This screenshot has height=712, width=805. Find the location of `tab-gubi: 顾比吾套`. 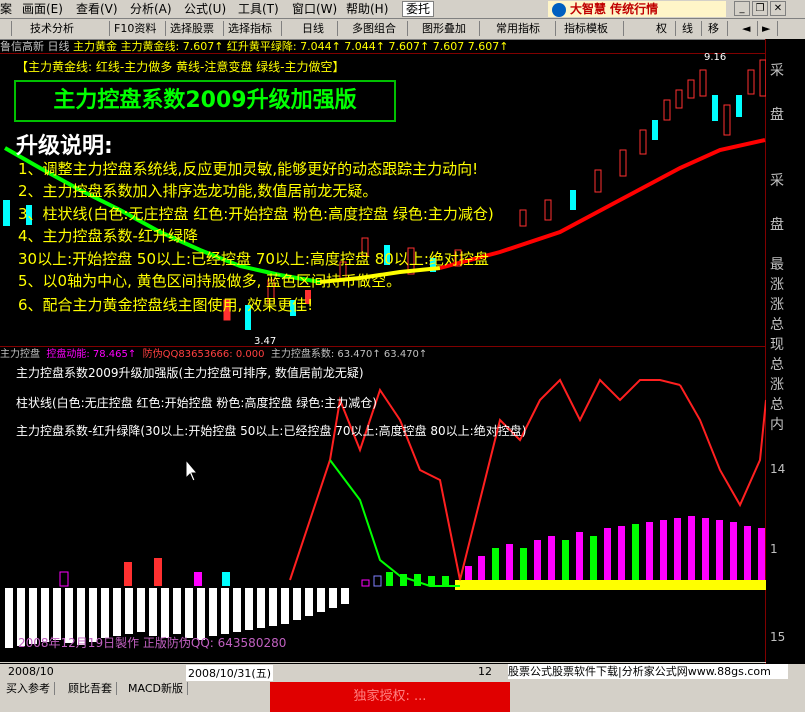

tab-gubi: 顾比吾套 is located at coordinates (90, 688).